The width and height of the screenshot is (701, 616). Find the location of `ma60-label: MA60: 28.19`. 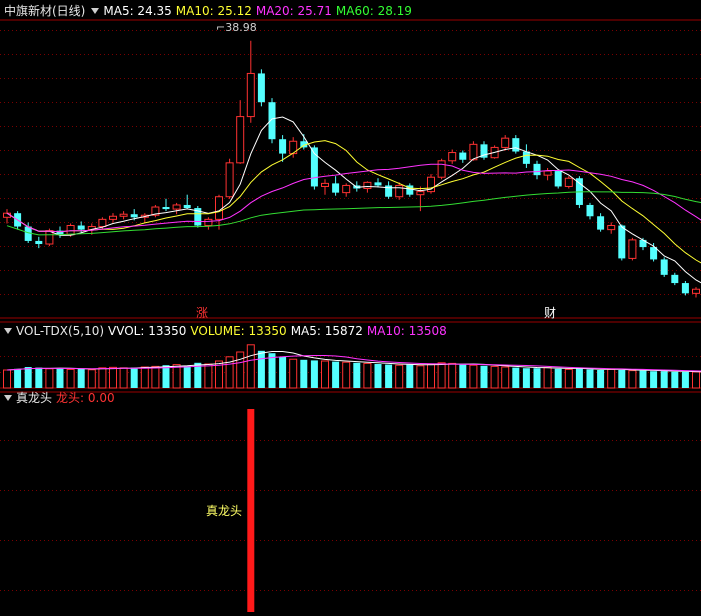

ma60-label: MA60: 28.19 is located at coordinates (373, 11).